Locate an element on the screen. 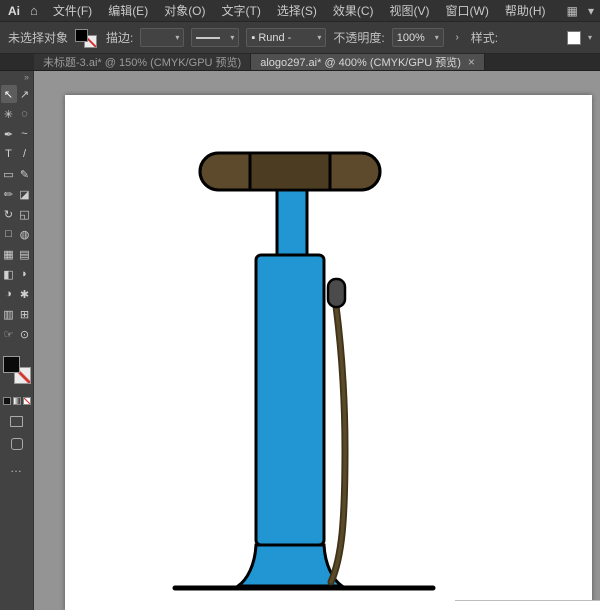 This screenshot has height=610, width=600. gradient-tool: ◧ is located at coordinates (9, 274).